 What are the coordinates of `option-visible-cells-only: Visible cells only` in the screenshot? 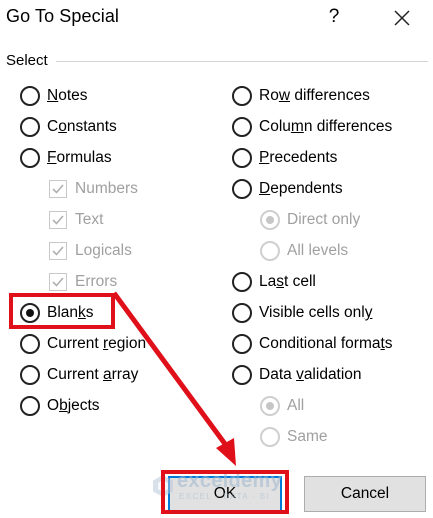 It's located at (302, 313).